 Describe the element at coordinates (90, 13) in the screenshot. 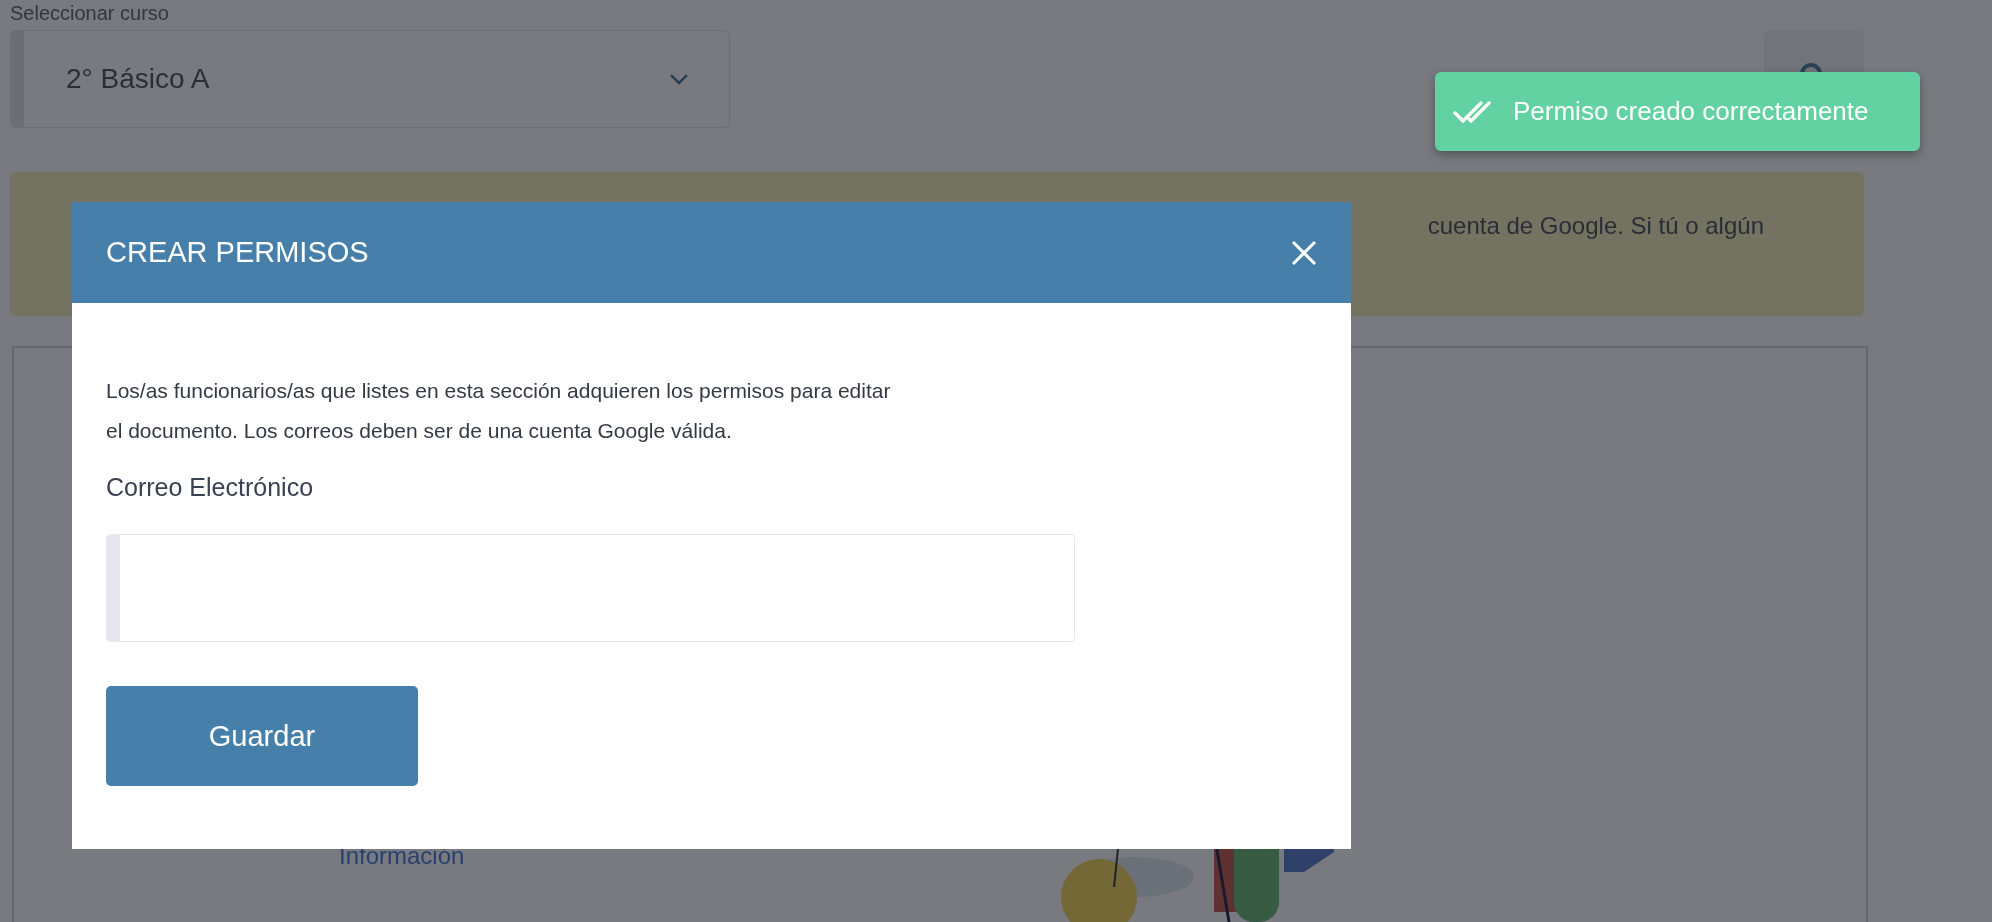

I see `field-label: Seleccionar curso` at that location.